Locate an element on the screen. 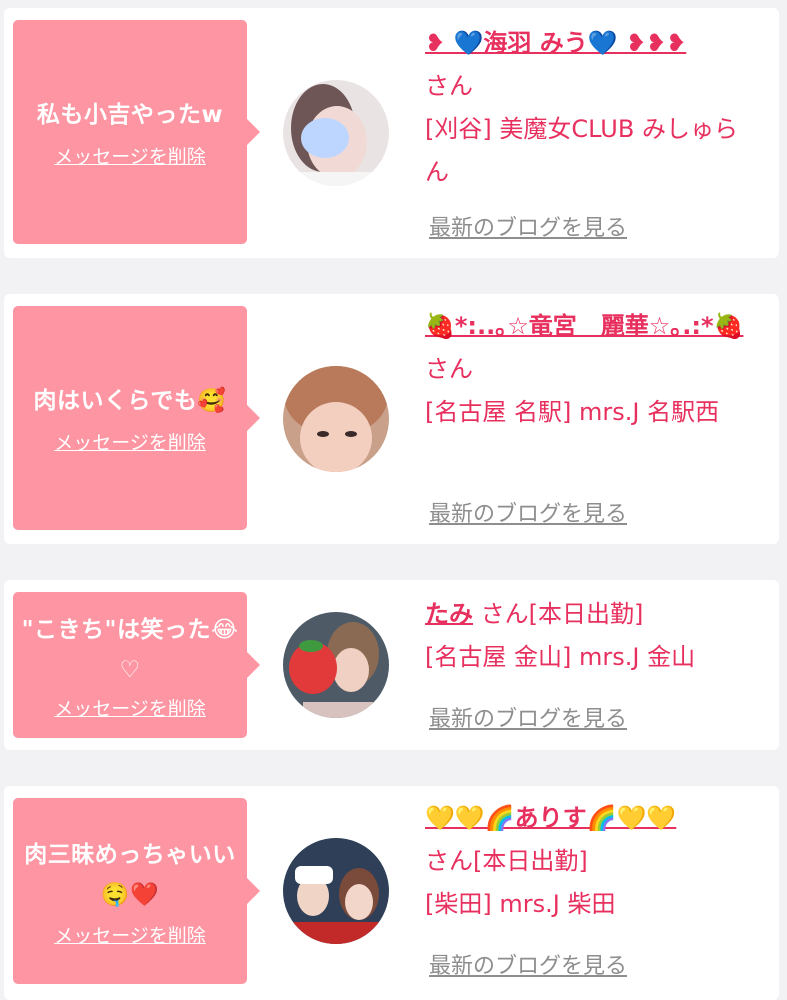 The image size is (787, 1000). message-bubble: 私も小吉やったw メッセージを削除 is located at coordinates (136, 132).